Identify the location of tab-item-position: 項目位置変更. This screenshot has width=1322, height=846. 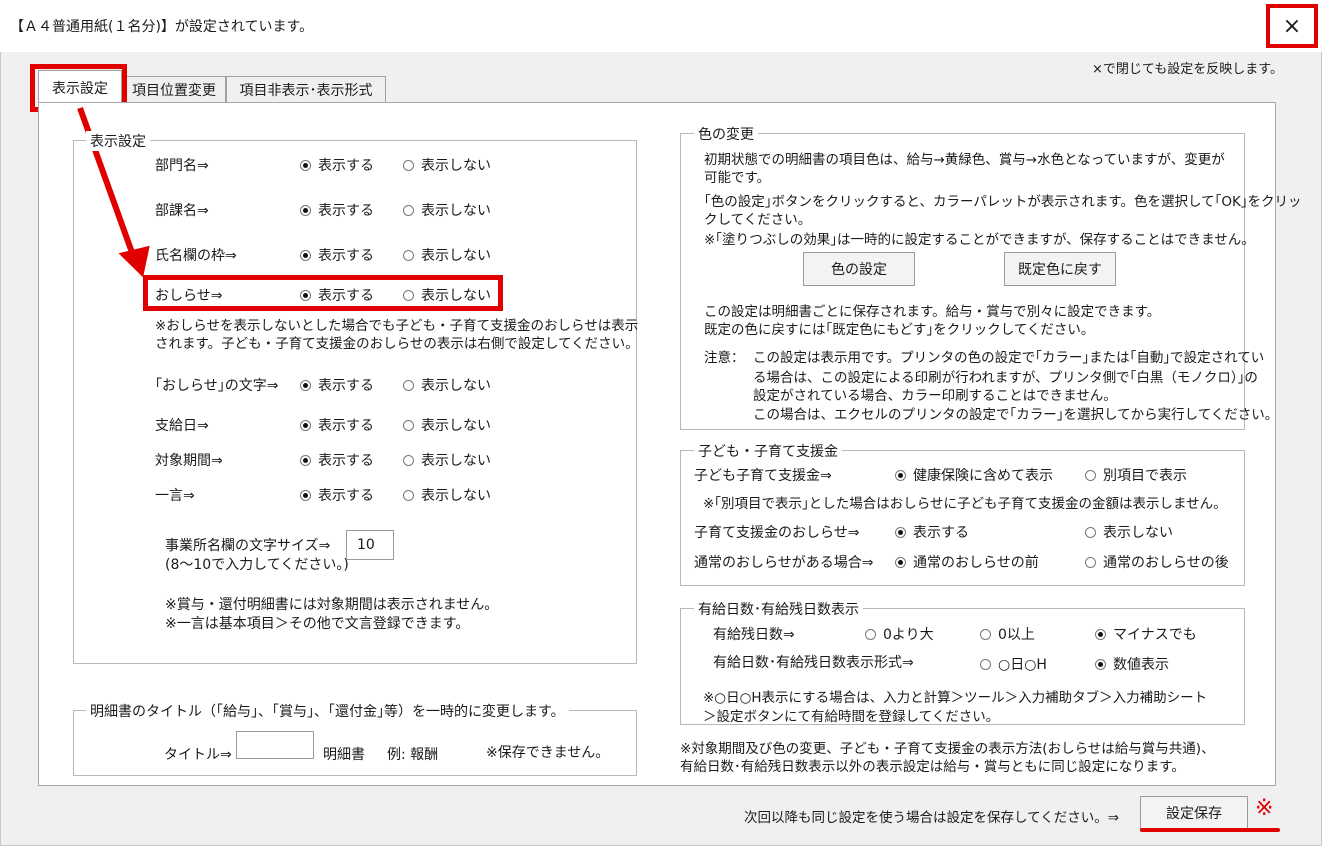
(174, 89).